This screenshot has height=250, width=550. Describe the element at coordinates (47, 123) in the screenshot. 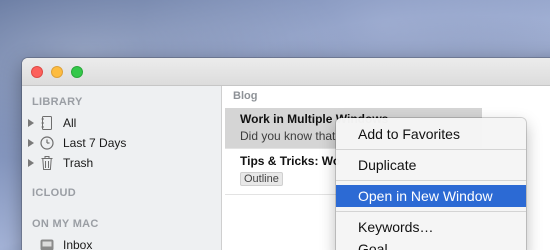

I see `notebook-icon` at that location.